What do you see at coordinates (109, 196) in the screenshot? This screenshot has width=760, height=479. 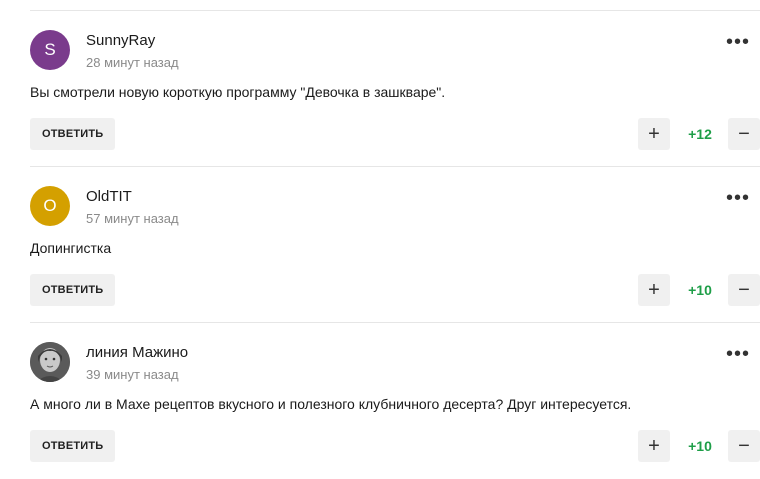 I see `comment-author: OldTIT` at bounding box center [109, 196].